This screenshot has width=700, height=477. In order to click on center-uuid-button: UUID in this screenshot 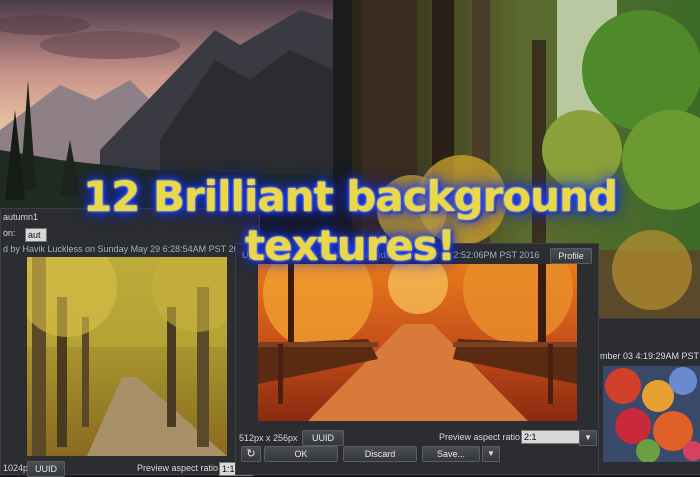, I will do `click(323, 438)`.